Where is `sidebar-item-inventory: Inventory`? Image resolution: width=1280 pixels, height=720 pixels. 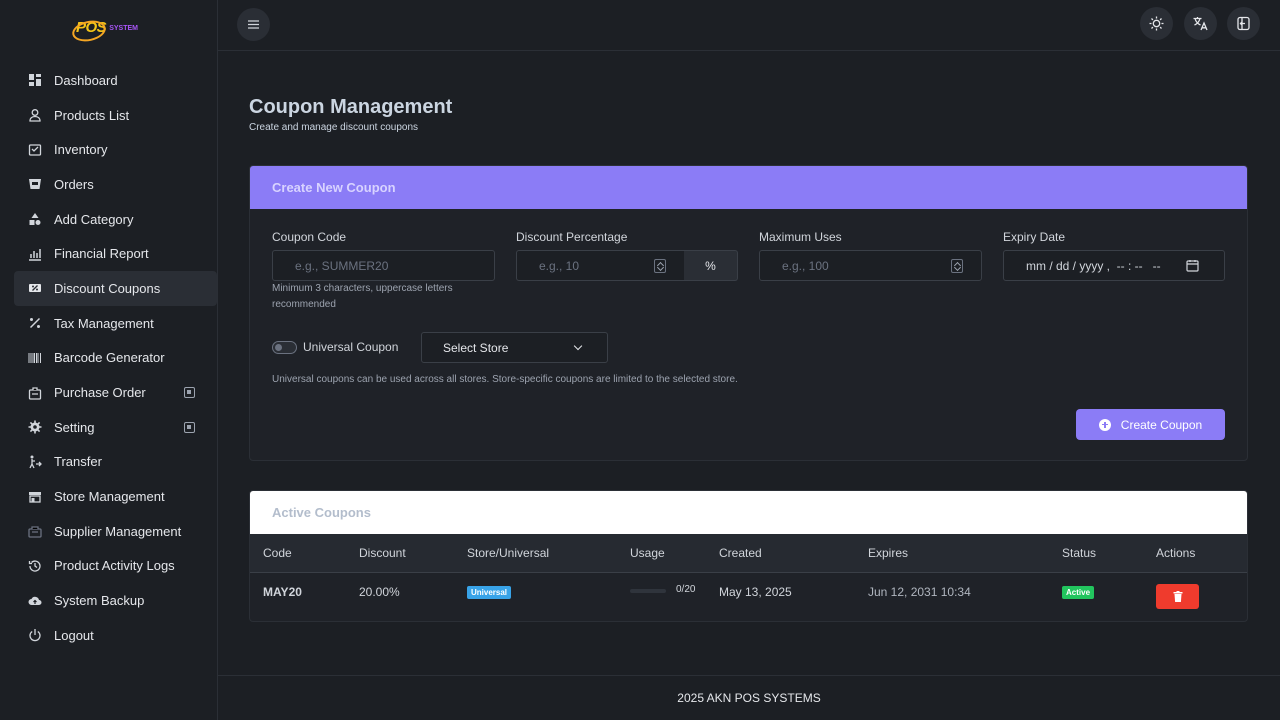 sidebar-item-inventory: Inventory is located at coordinates (115, 149).